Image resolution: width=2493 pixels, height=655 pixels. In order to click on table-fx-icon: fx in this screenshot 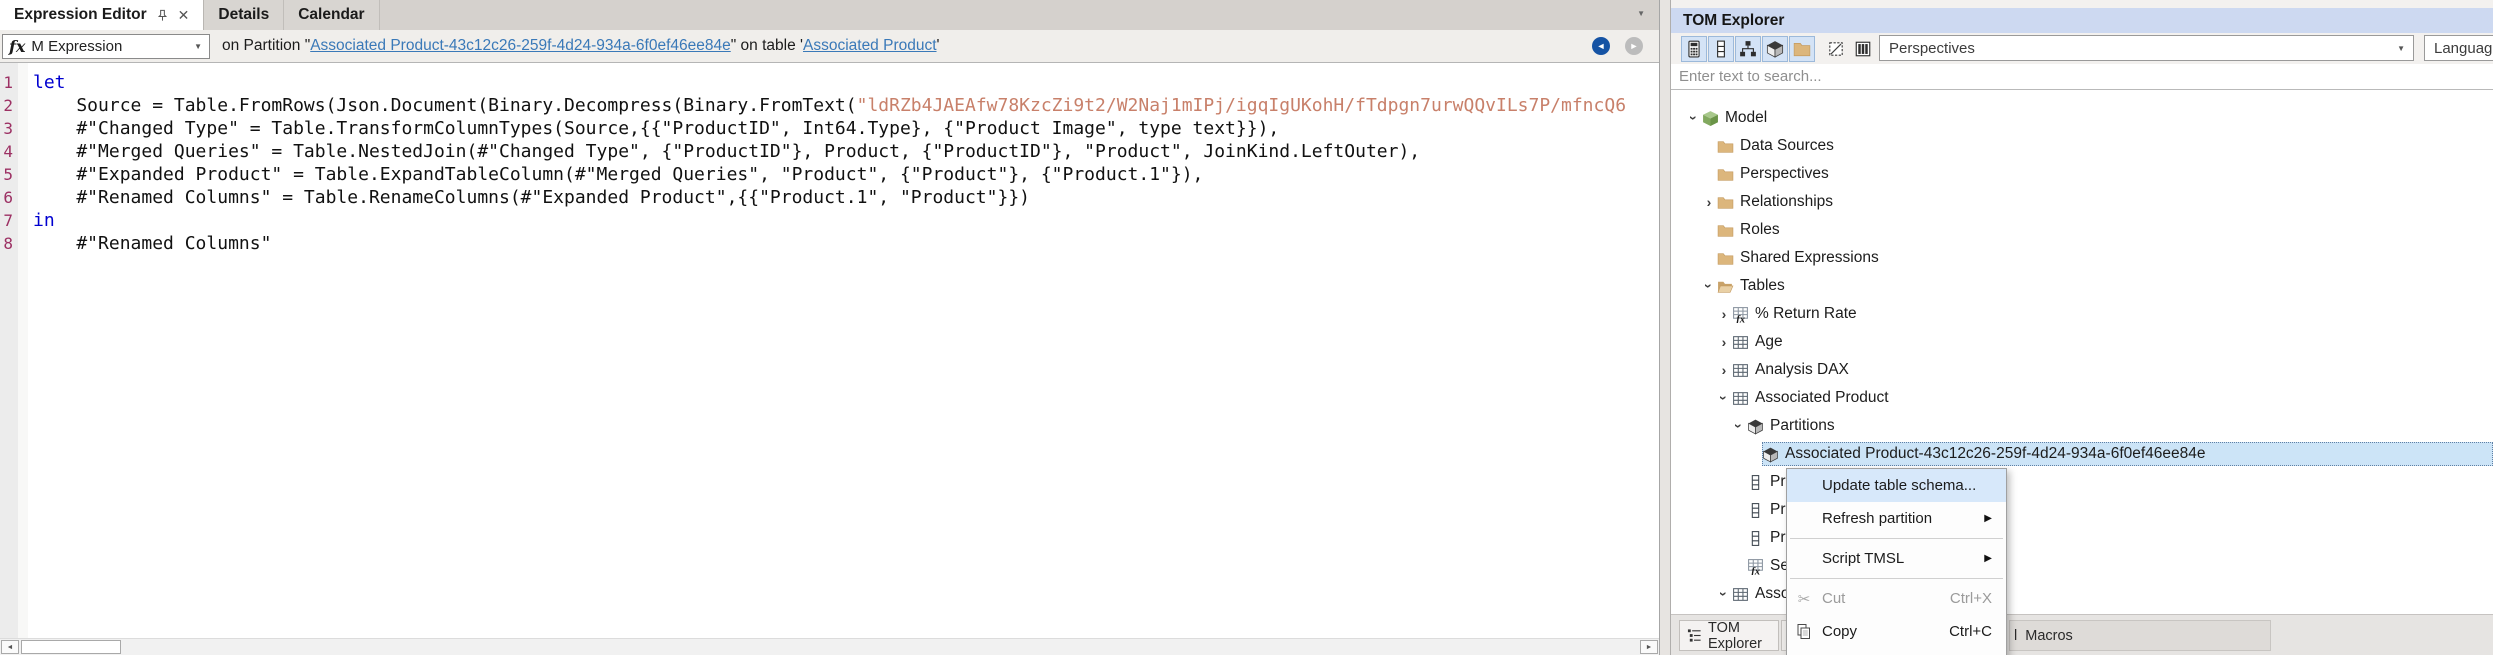, I will do `click(1741, 314)`.